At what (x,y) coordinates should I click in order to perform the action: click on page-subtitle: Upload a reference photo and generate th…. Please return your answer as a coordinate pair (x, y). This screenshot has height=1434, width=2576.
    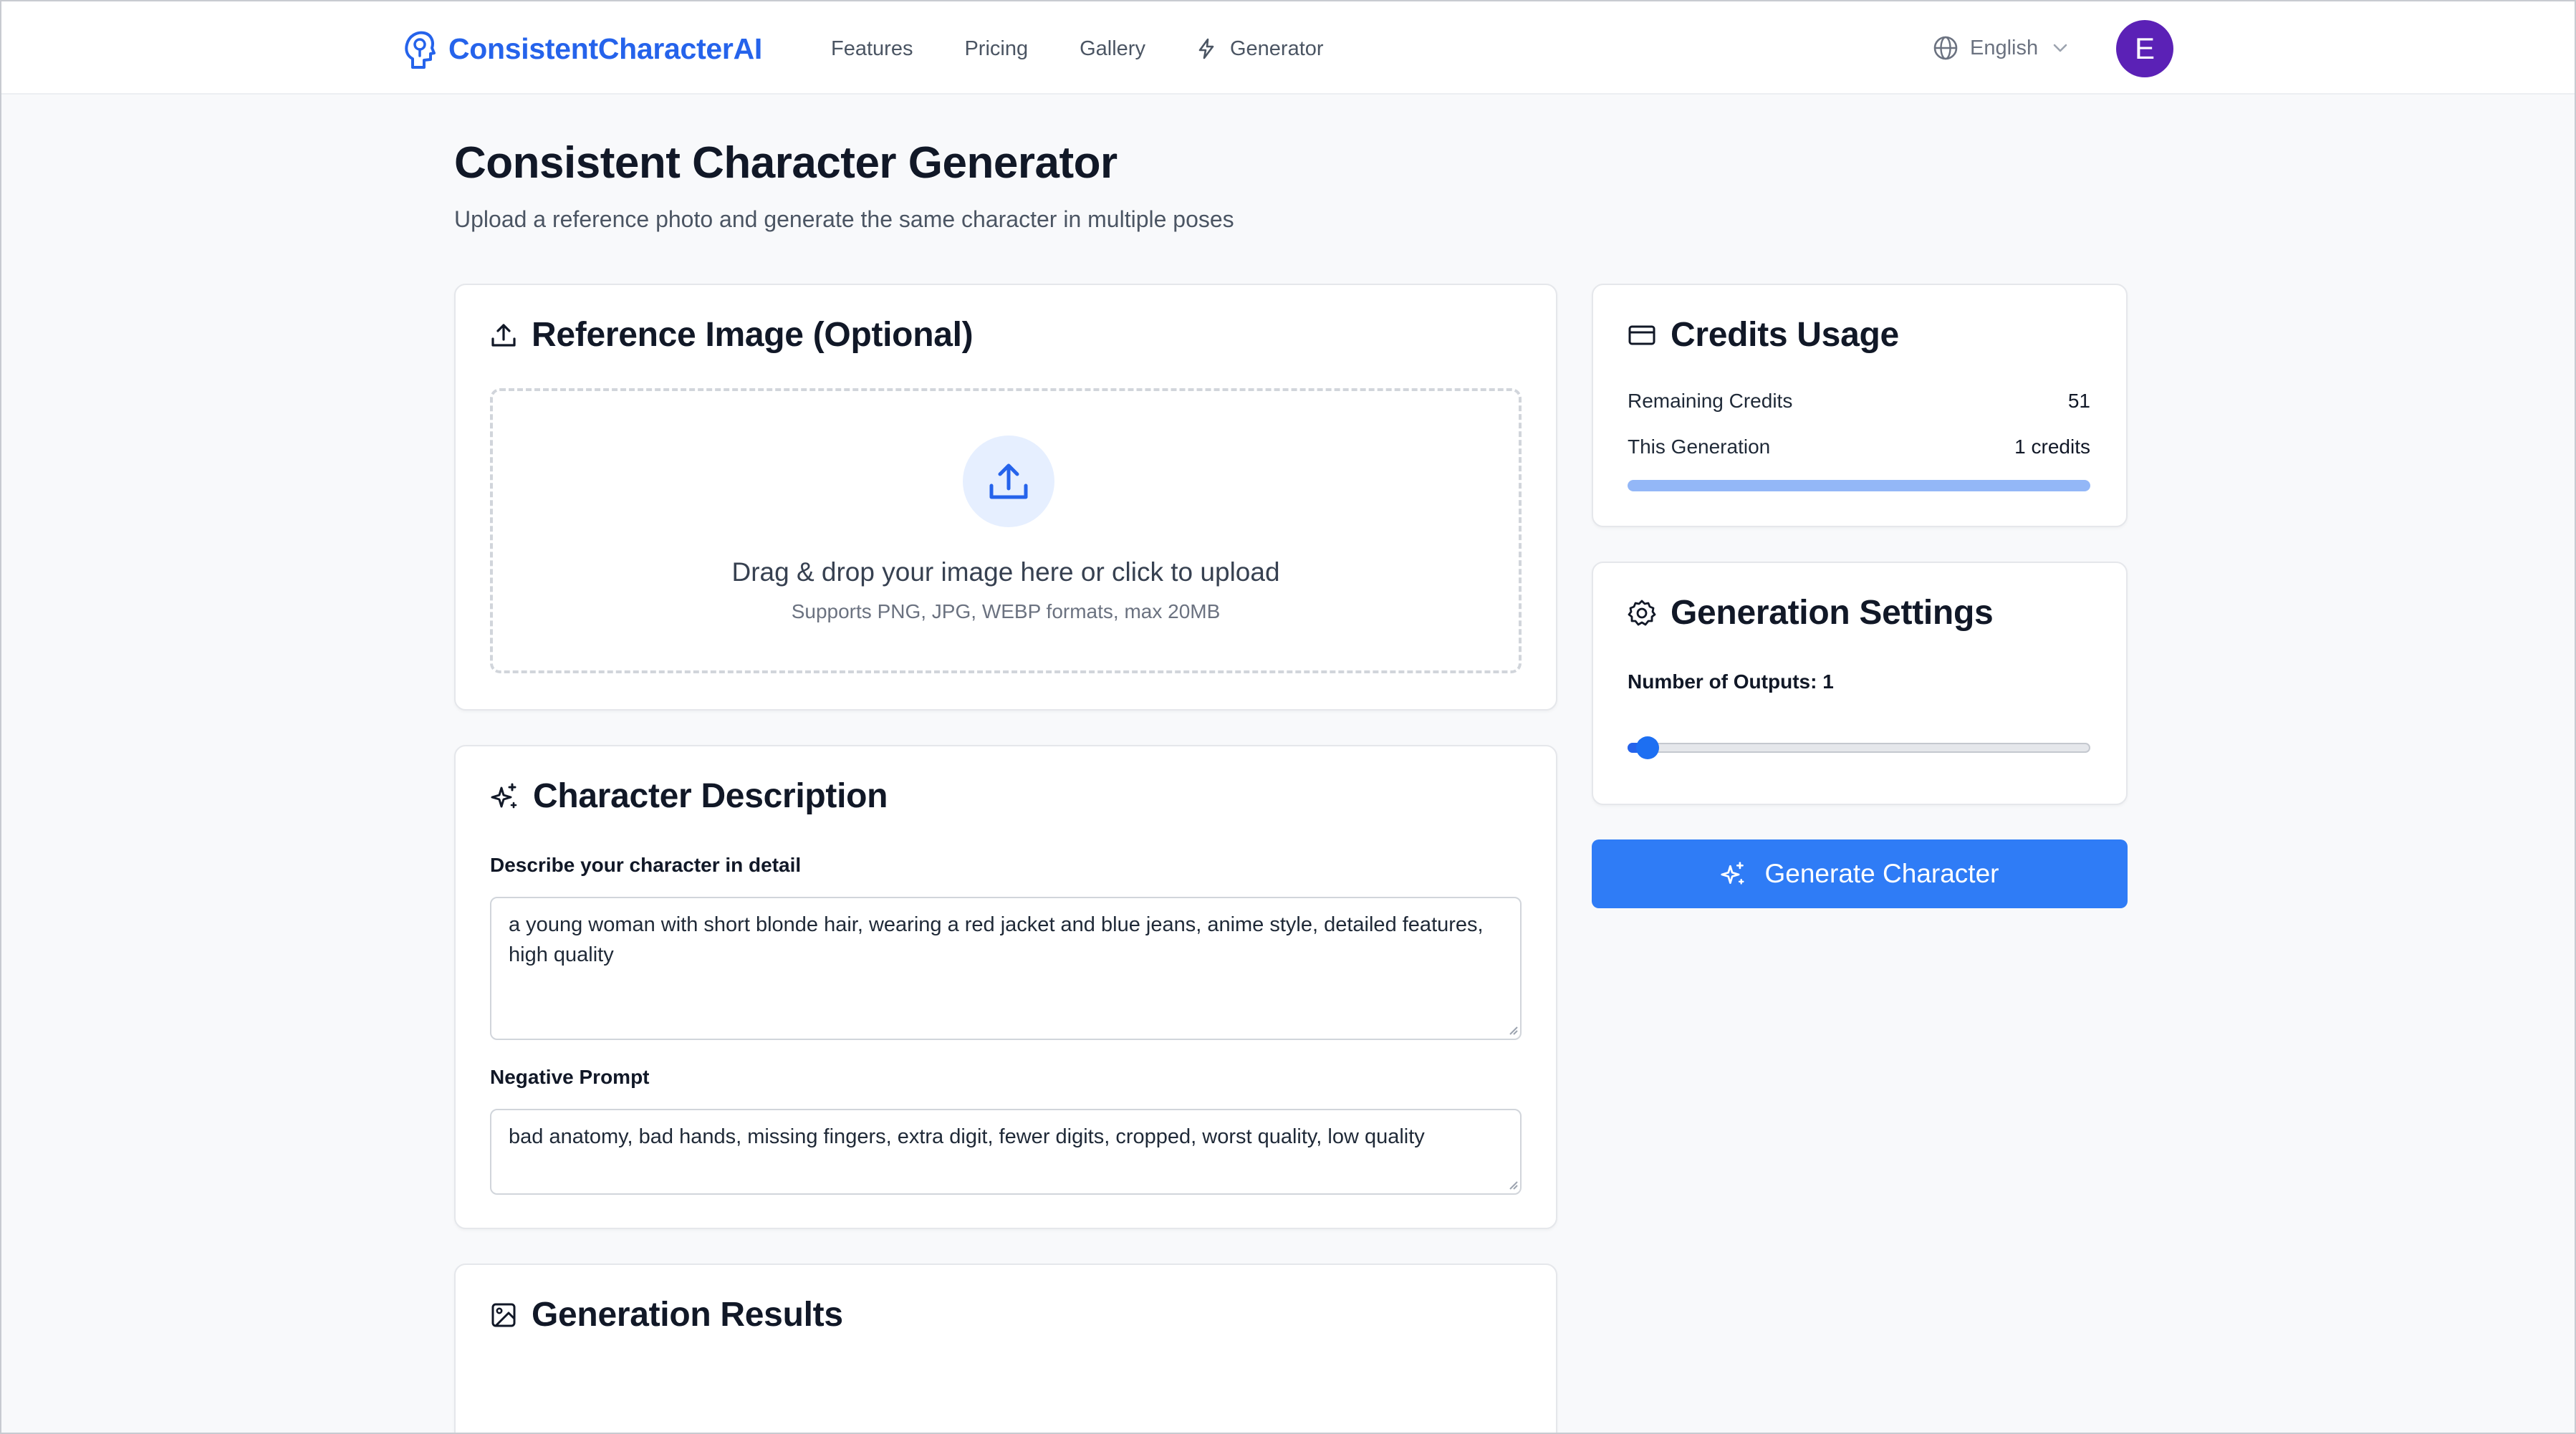
    Looking at the image, I should click on (844, 219).